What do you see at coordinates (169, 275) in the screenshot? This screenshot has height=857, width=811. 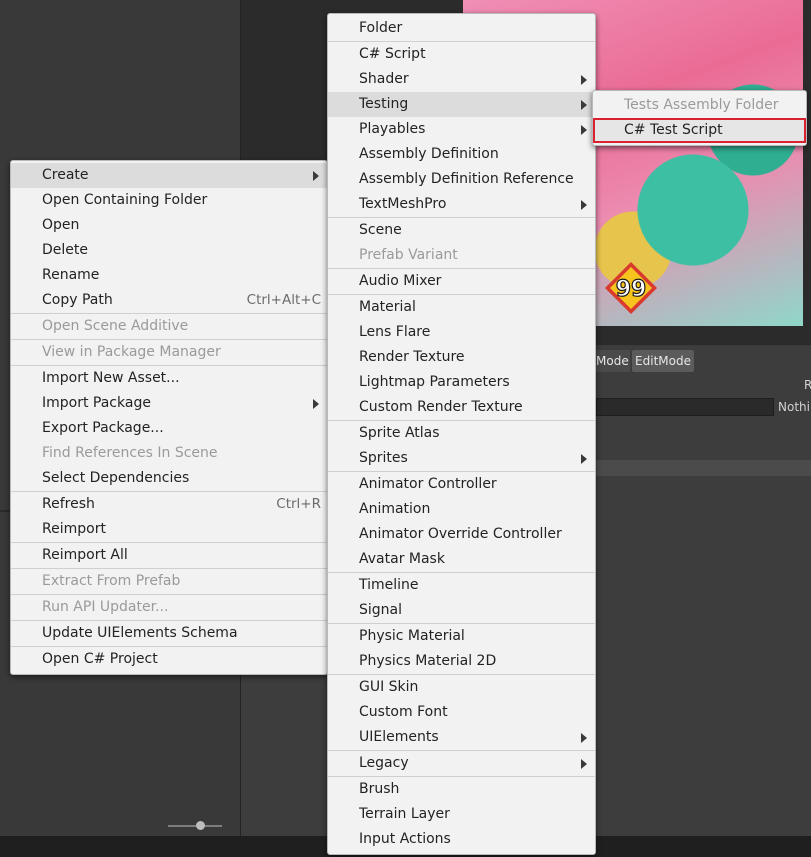 I see `menu-item-rename: Rename` at bounding box center [169, 275].